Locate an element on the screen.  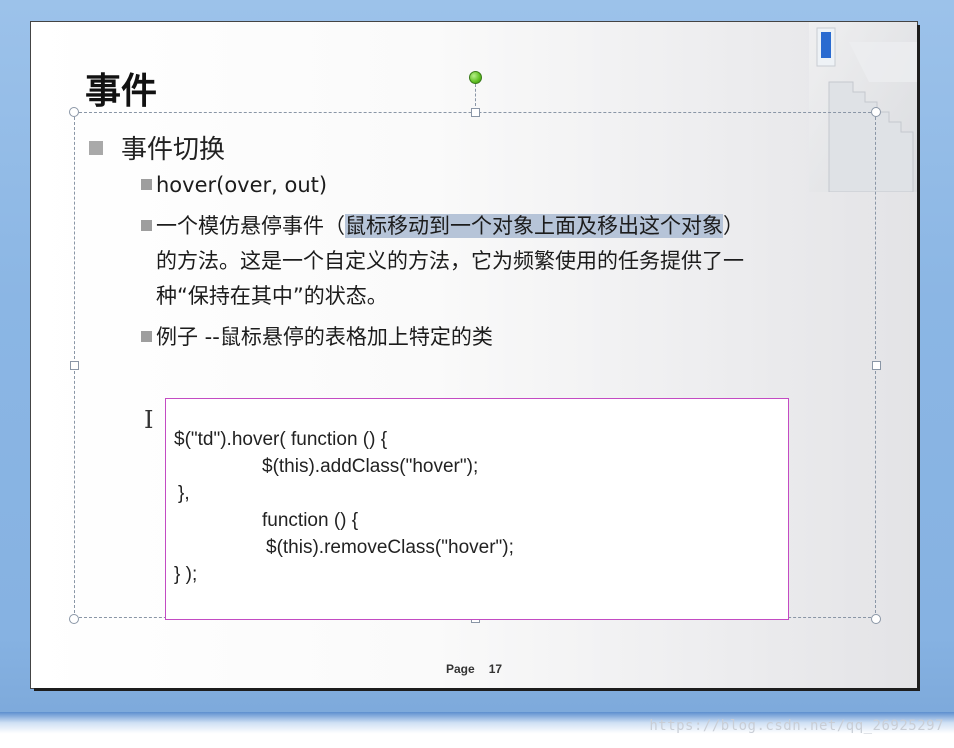
rotate-handle-icon is located at coordinates (475, 77).